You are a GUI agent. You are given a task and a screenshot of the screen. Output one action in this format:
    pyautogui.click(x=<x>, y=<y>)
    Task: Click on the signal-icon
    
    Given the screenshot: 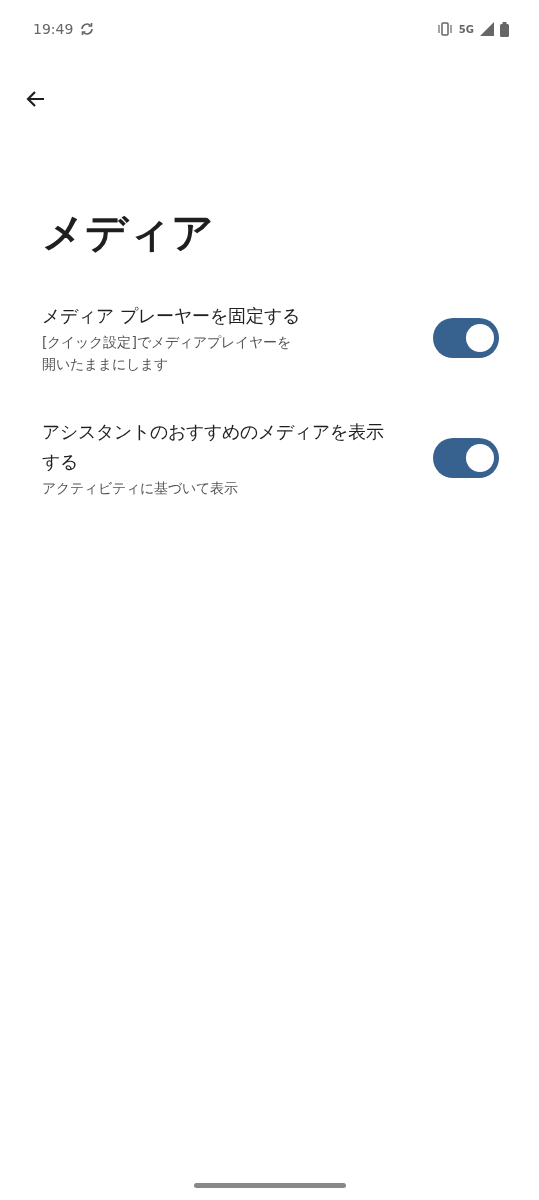 What is the action you would take?
    pyautogui.click(x=487, y=29)
    